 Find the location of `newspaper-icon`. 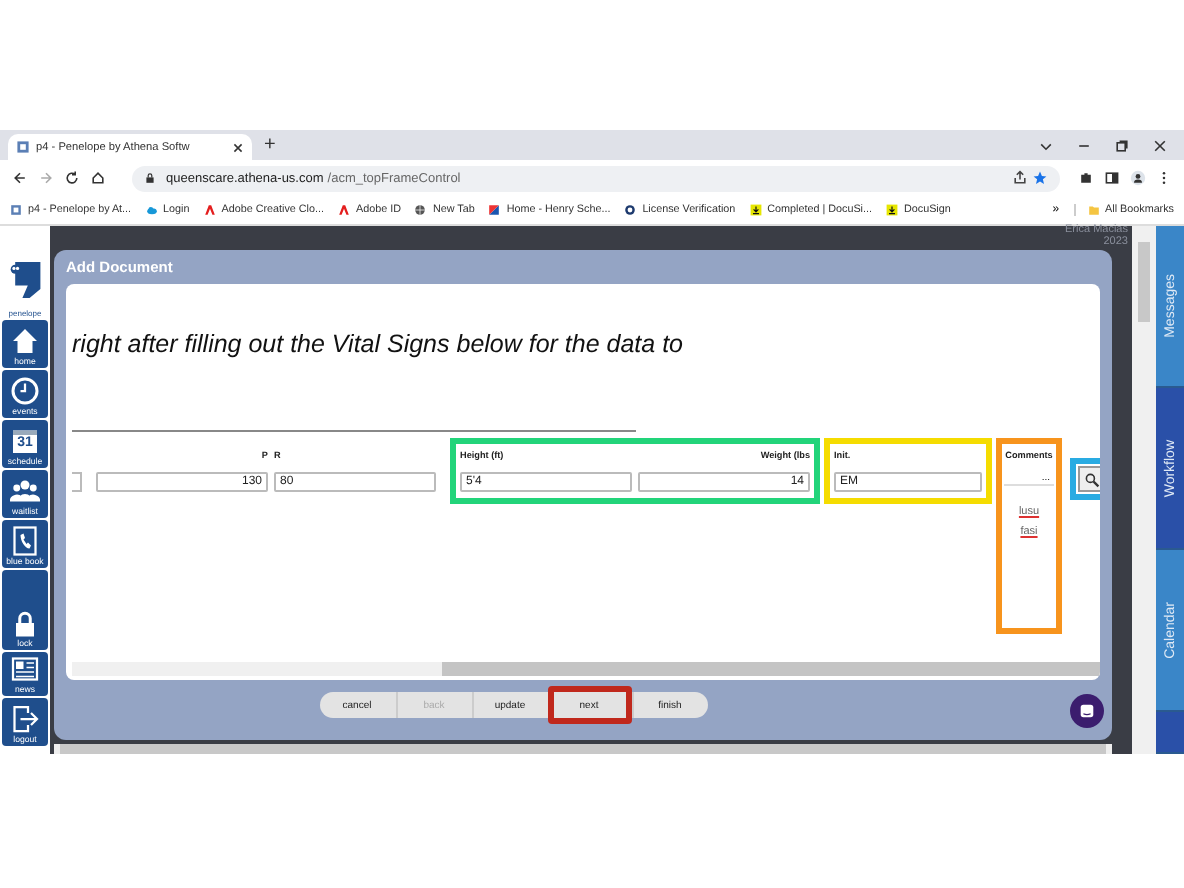

newspaper-icon is located at coordinates (25, 669).